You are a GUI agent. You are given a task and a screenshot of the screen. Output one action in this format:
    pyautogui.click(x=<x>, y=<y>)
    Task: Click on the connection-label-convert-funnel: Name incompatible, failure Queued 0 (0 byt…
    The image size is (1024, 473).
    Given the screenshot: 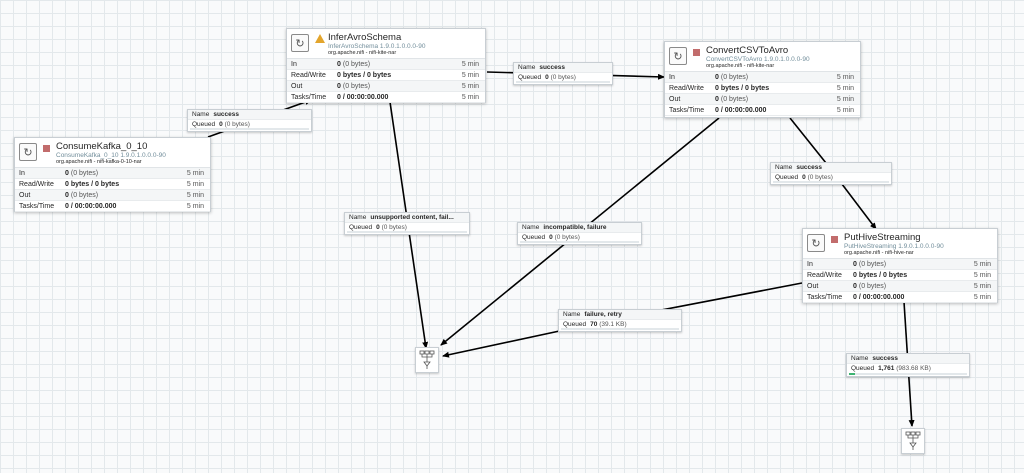 What is the action you would take?
    pyautogui.click(x=579, y=233)
    